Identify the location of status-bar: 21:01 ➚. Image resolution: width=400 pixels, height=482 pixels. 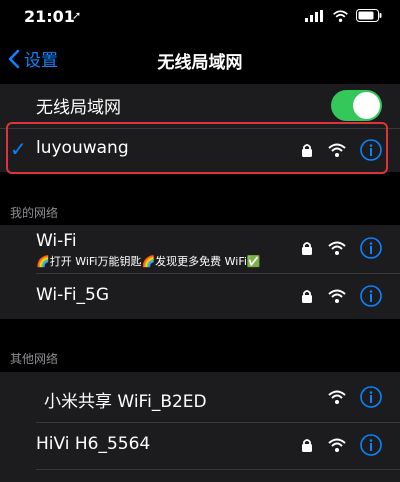
(200, 17).